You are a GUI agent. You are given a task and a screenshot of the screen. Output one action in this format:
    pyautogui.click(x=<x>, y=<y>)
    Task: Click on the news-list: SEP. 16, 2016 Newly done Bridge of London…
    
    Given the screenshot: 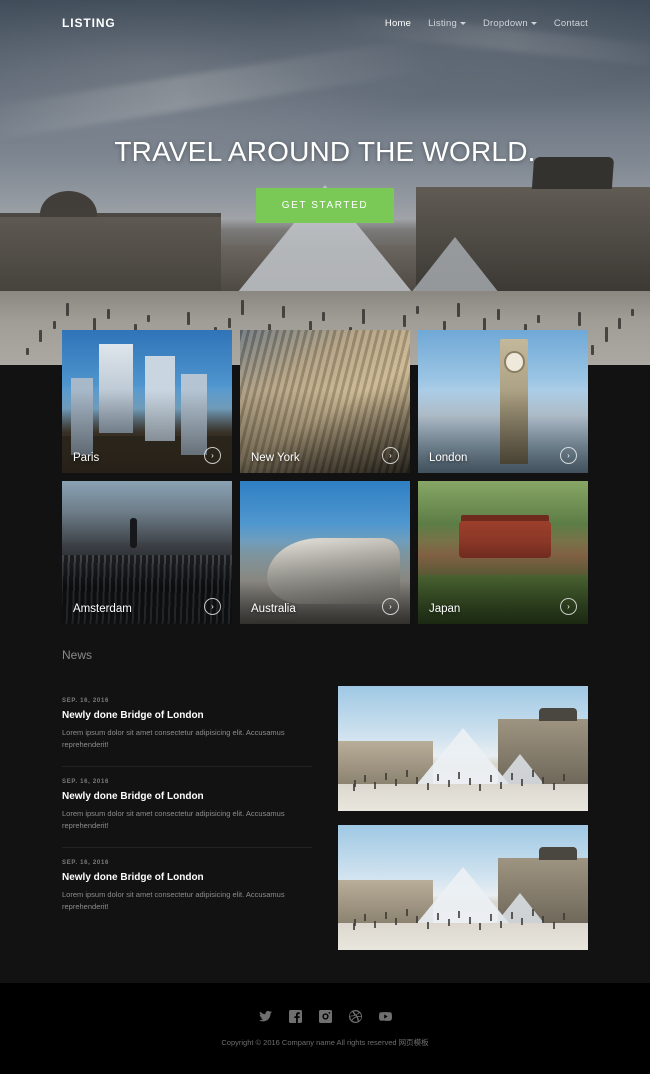 What is the action you would take?
    pyautogui.click(x=187, y=818)
    